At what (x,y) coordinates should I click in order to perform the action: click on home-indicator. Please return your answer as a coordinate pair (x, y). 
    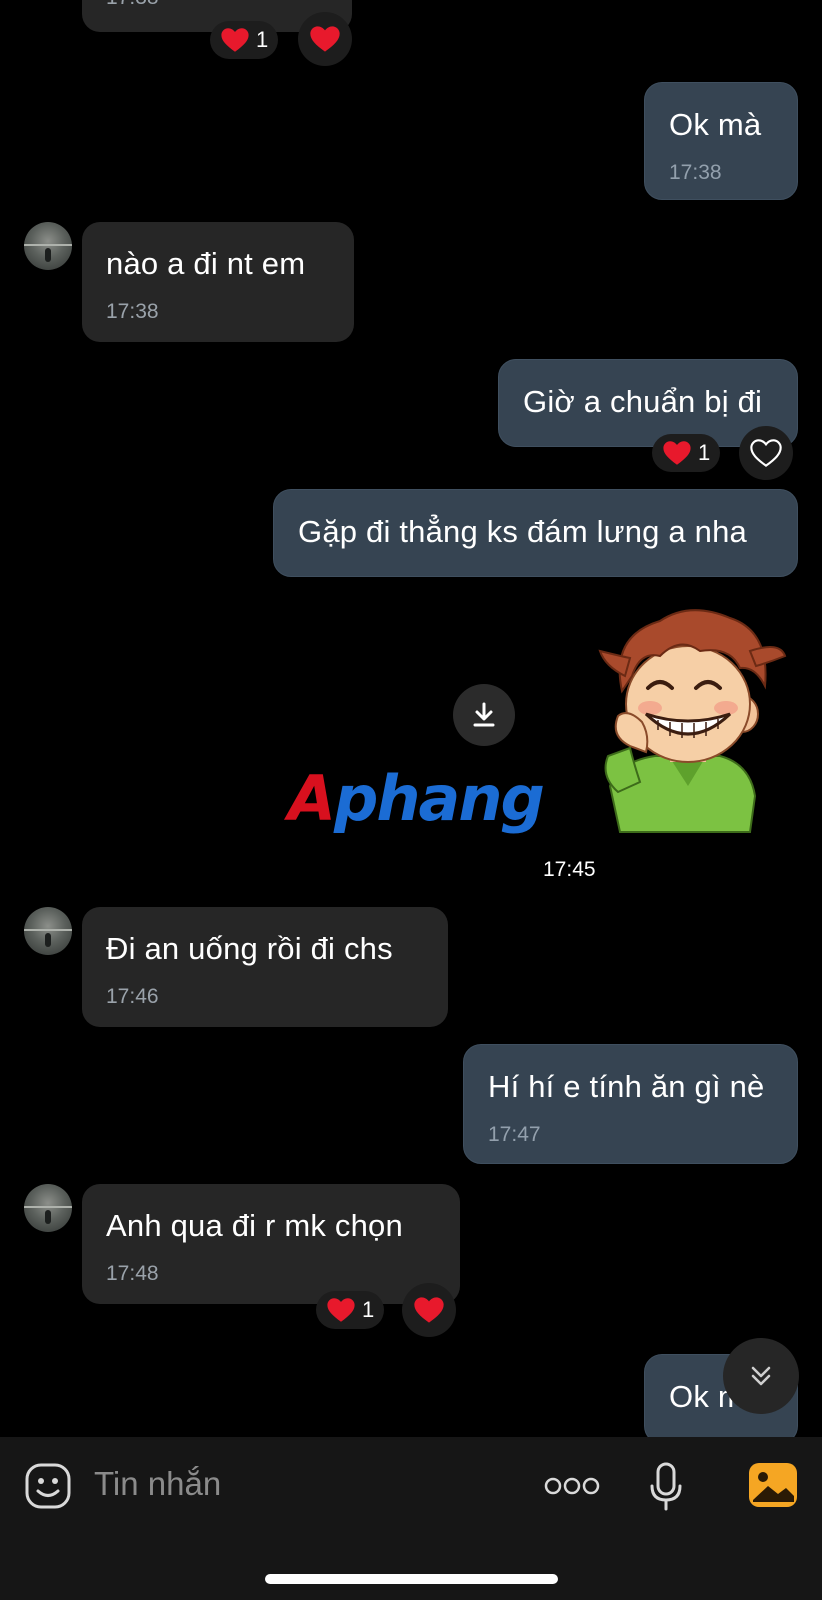
    Looking at the image, I should click on (411, 1579).